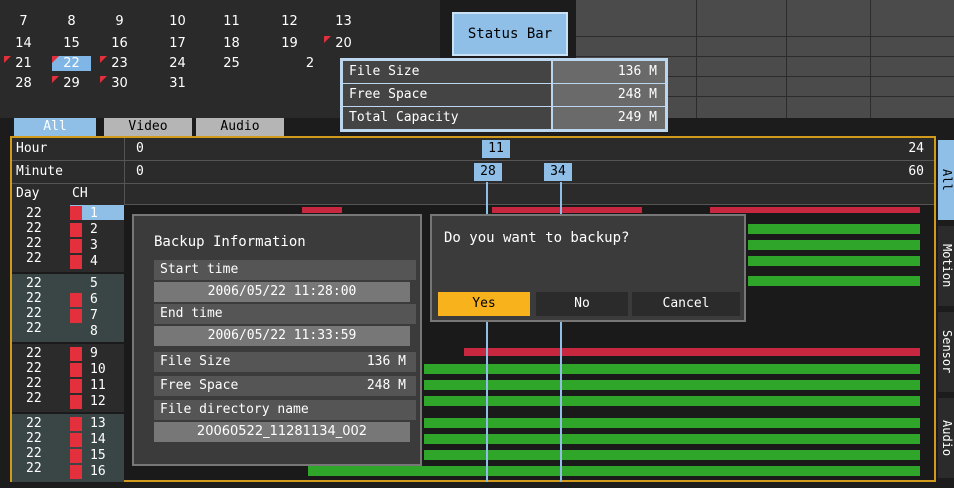 The height and width of the screenshot is (488, 954). I want to click on status-value: 249 M, so click(609, 118).